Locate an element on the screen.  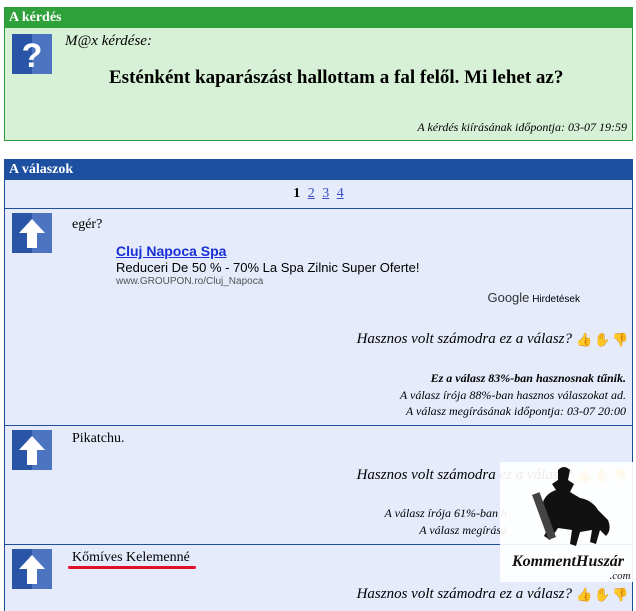
ad-title-link: Cluj Napoca Spa is located at coordinates (267, 251).